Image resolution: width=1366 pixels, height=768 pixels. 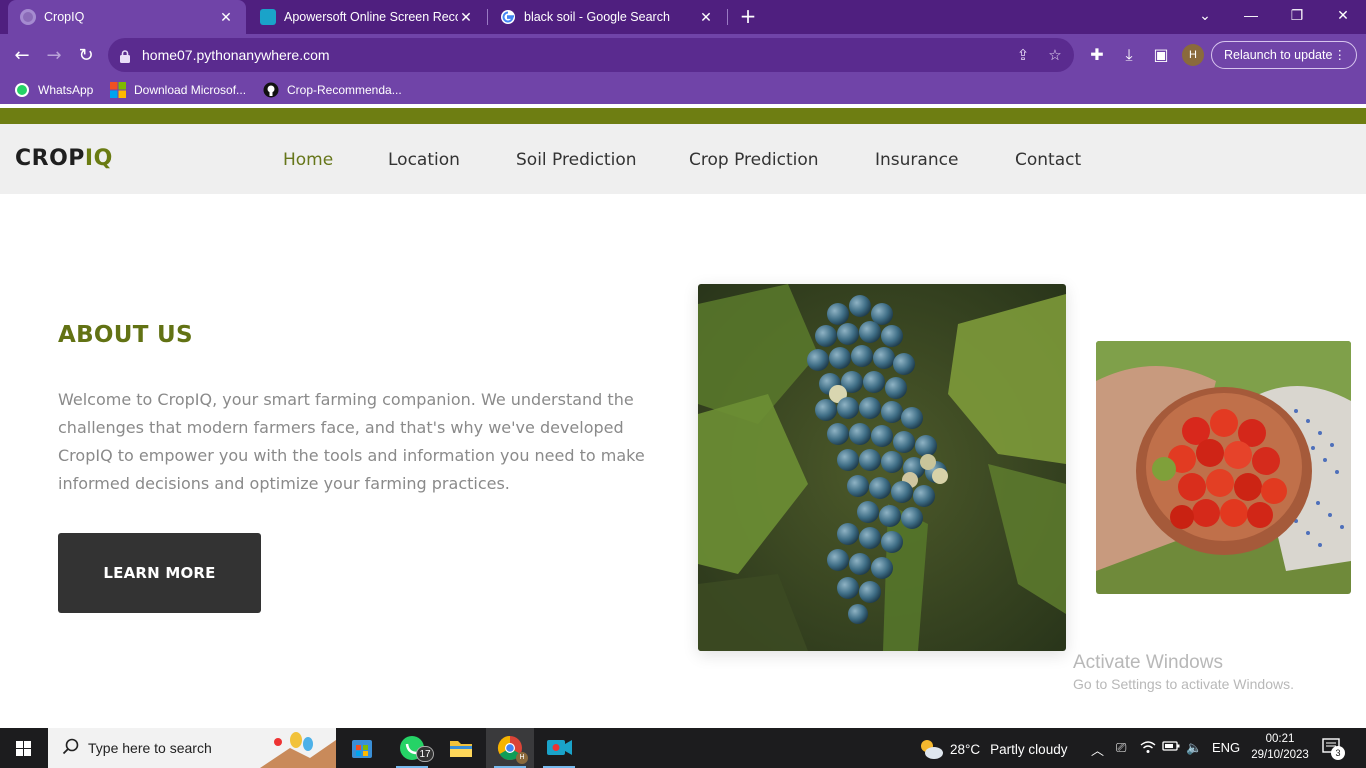 I want to click on folder-icon, so click(x=461, y=749).